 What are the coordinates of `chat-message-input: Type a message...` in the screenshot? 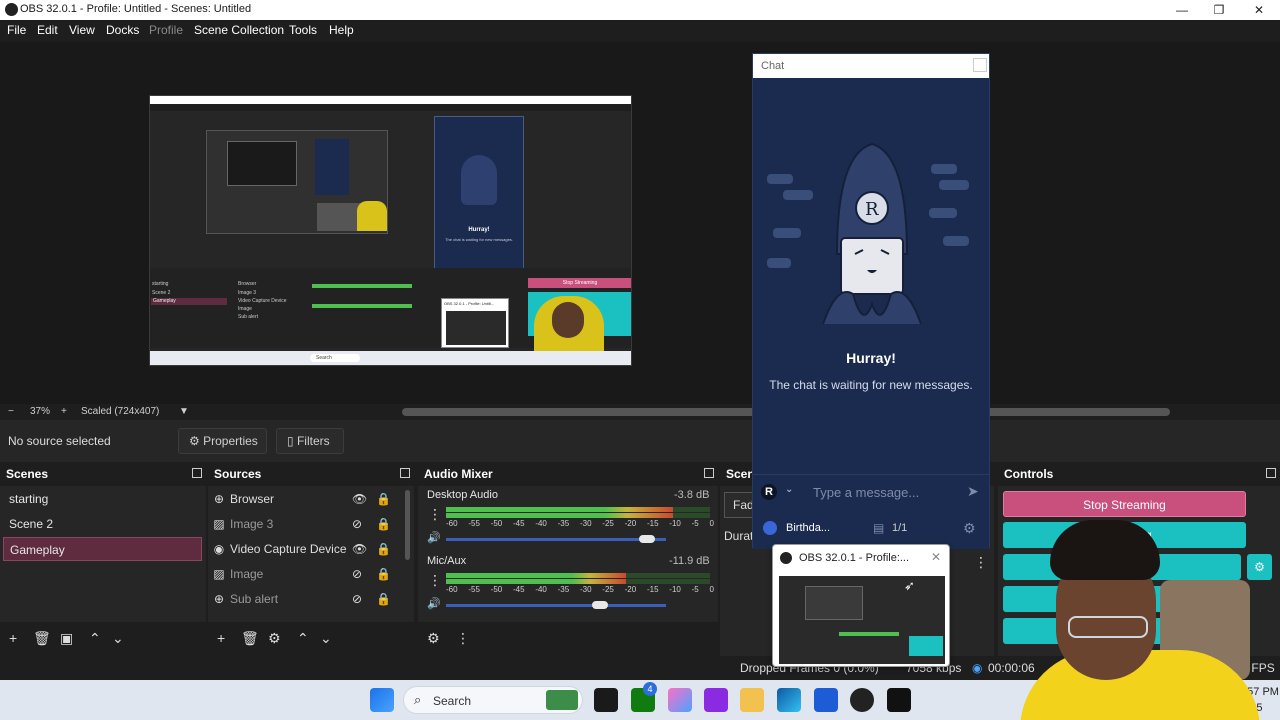 It's located at (866, 492).